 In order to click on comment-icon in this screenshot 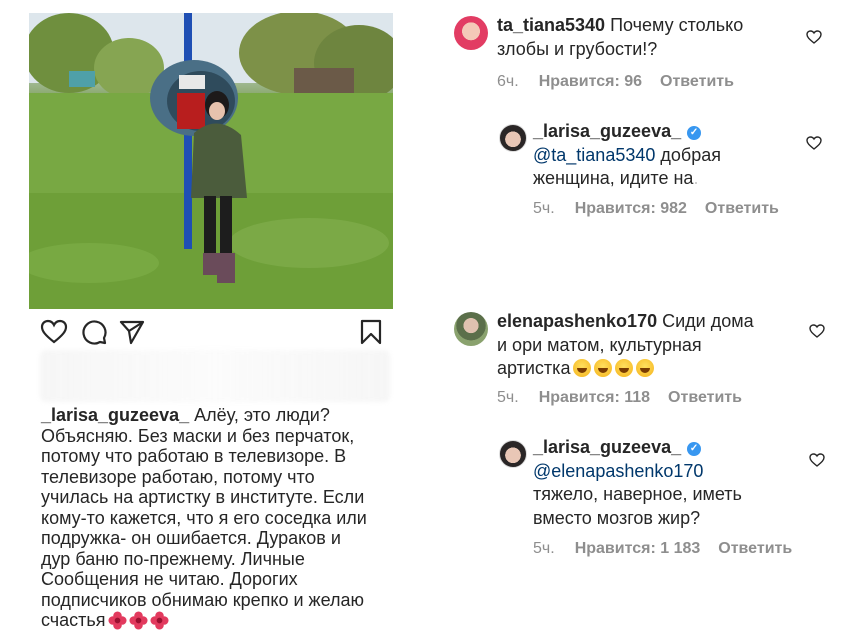, I will do `click(94, 332)`.